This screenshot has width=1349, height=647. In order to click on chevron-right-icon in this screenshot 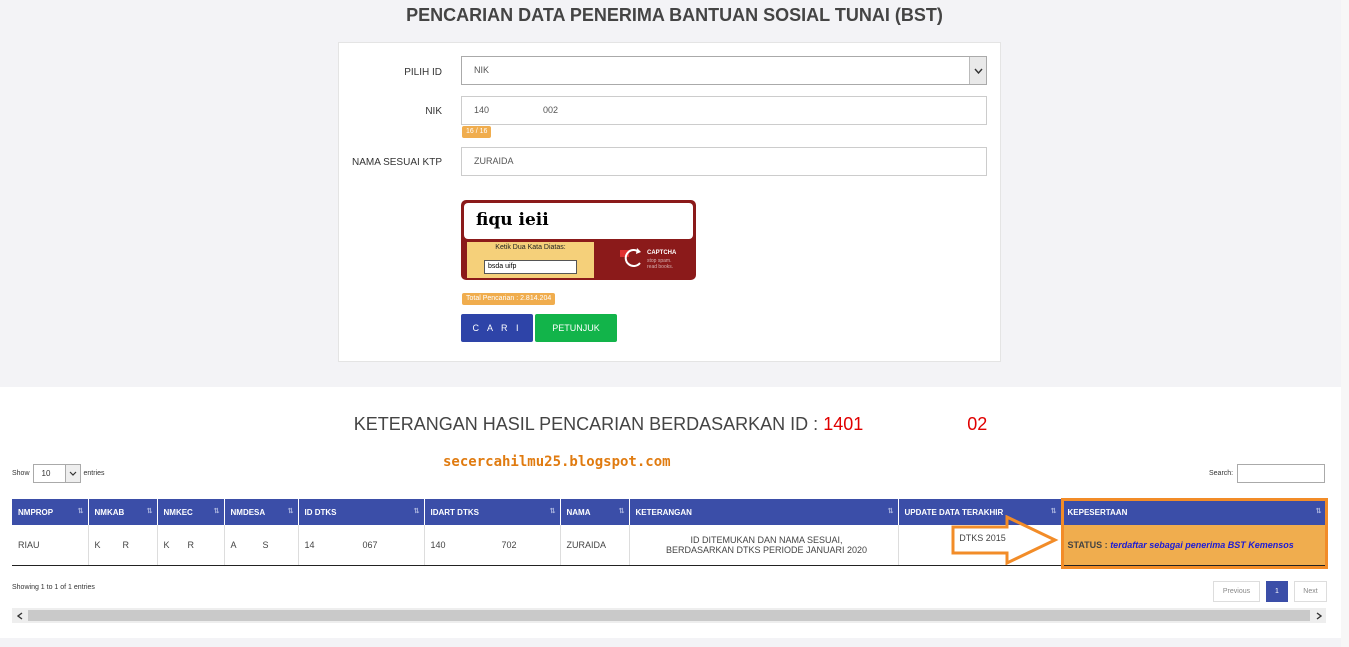, I will do `click(1319, 615)`.